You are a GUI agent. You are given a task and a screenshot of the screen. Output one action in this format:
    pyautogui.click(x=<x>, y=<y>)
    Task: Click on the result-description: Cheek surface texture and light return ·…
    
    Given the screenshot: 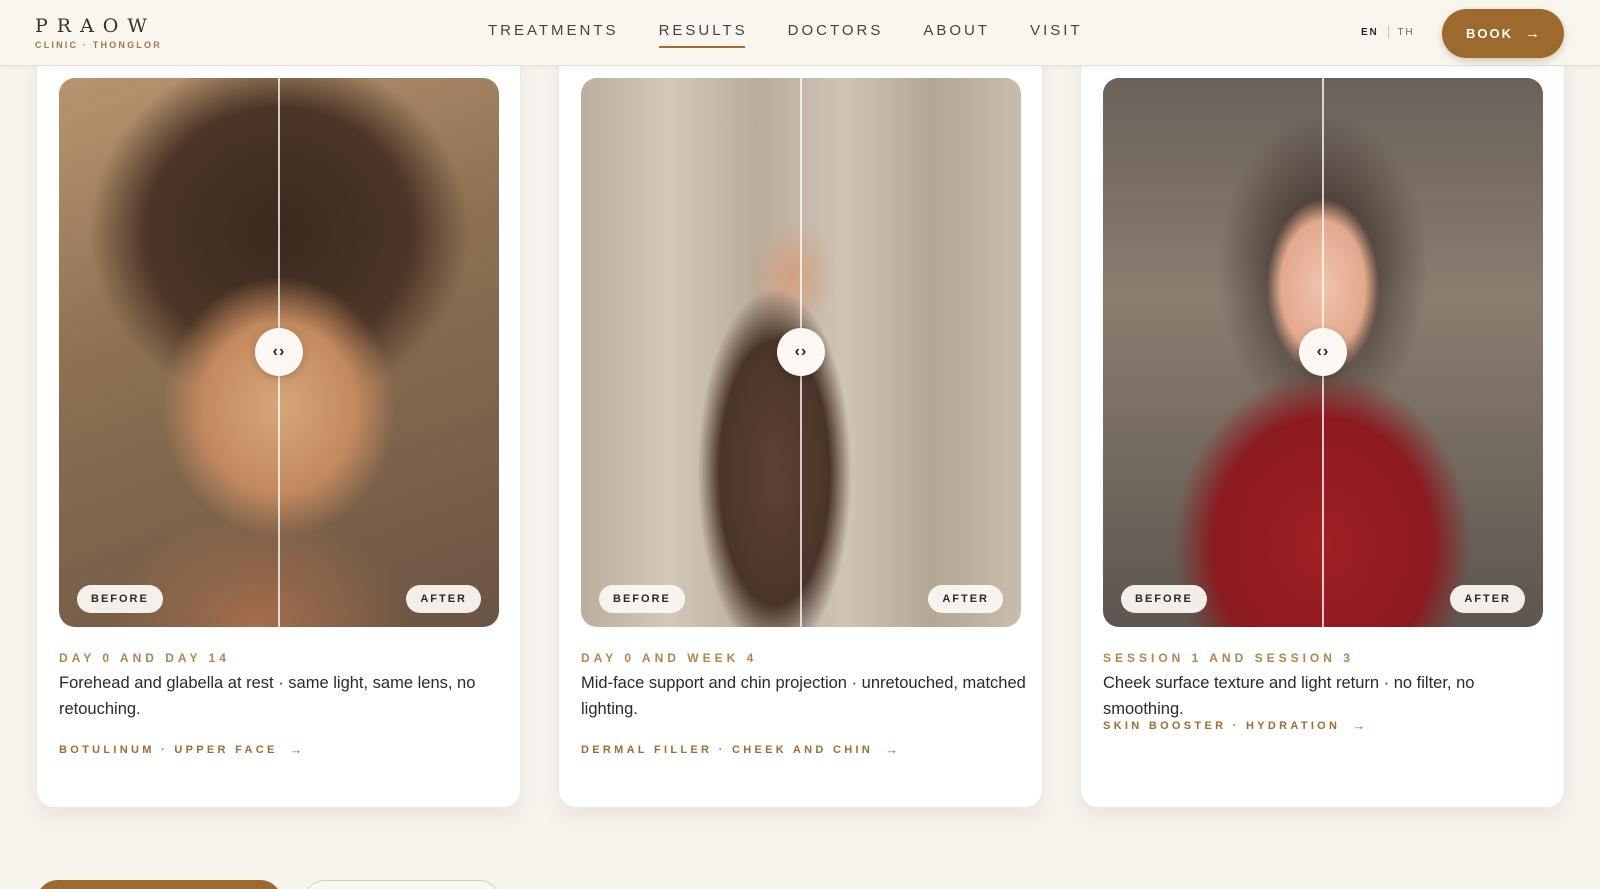 What is the action you would take?
    pyautogui.click(x=1289, y=696)
    